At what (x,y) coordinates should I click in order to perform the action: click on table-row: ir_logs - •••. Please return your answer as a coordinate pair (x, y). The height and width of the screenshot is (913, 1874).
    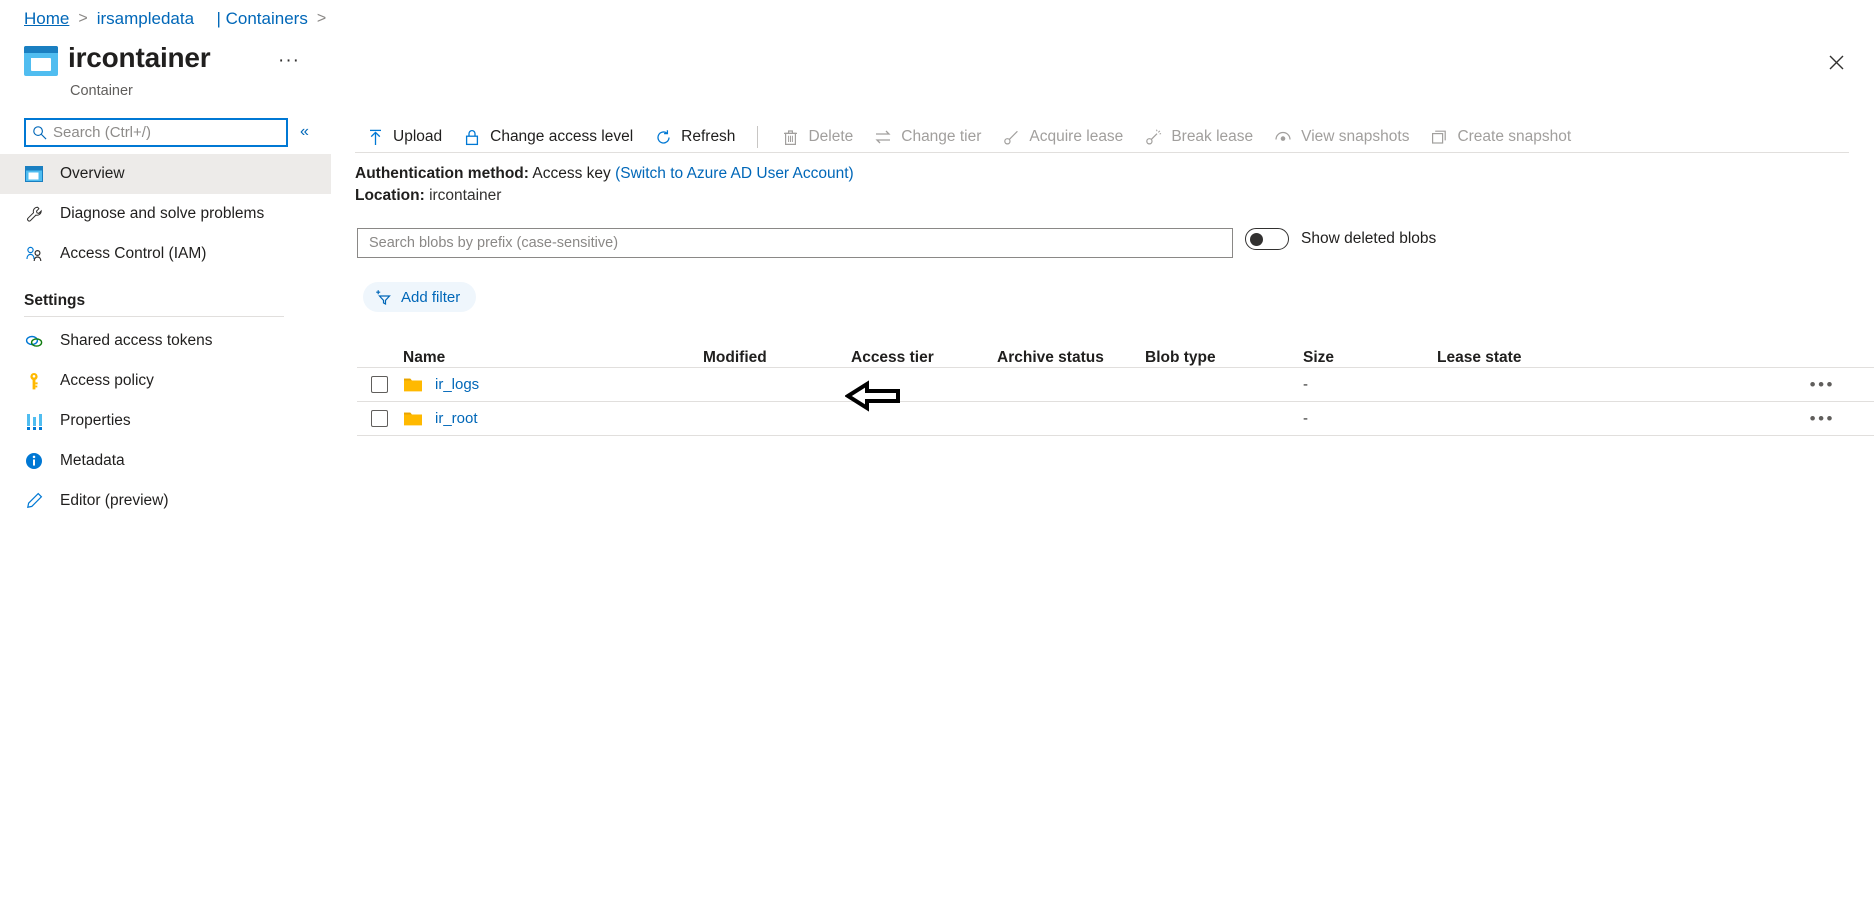
    Looking at the image, I should click on (1115, 390).